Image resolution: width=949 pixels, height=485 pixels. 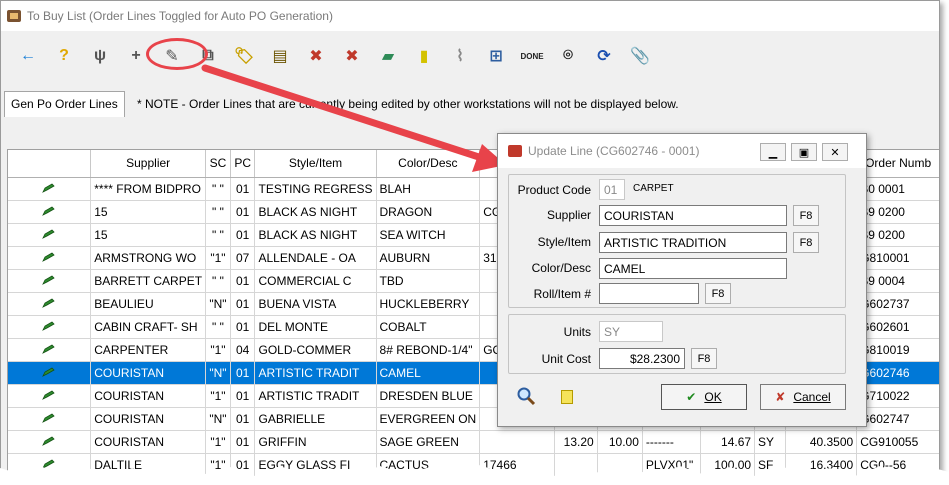 What do you see at coordinates (460, 56) in the screenshot?
I see `attach-clip-icon: ⌇` at bounding box center [460, 56].